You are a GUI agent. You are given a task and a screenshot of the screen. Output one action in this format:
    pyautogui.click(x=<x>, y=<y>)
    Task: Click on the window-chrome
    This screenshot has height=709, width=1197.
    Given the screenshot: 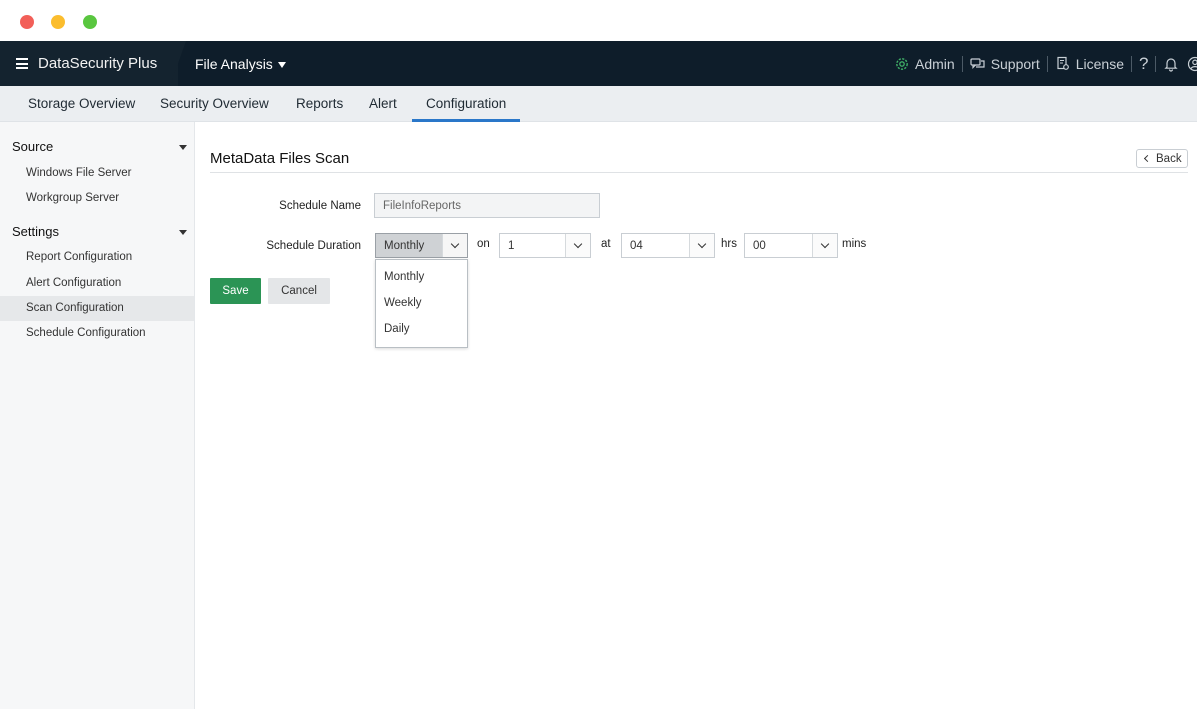 What is the action you would take?
    pyautogui.click(x=598, y=20)
    